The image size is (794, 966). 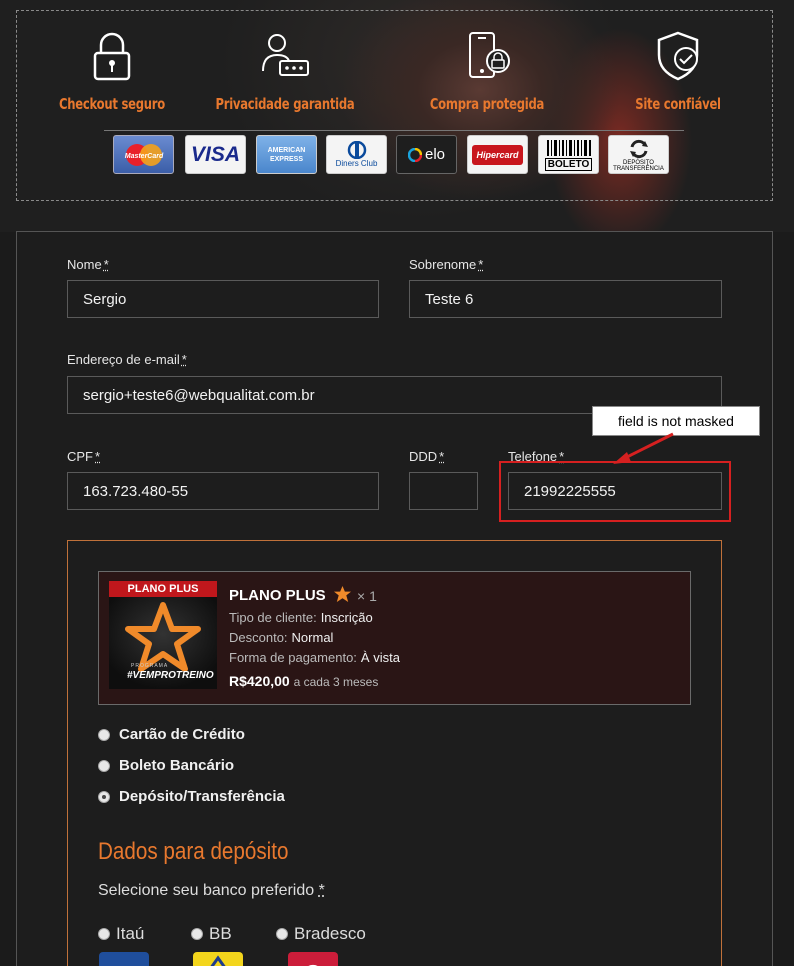 What do you see at coordinates (446, 264) in the screenshot?
I see `sobrenome-label: Sobrenome *` at bounding box center [446, 264].